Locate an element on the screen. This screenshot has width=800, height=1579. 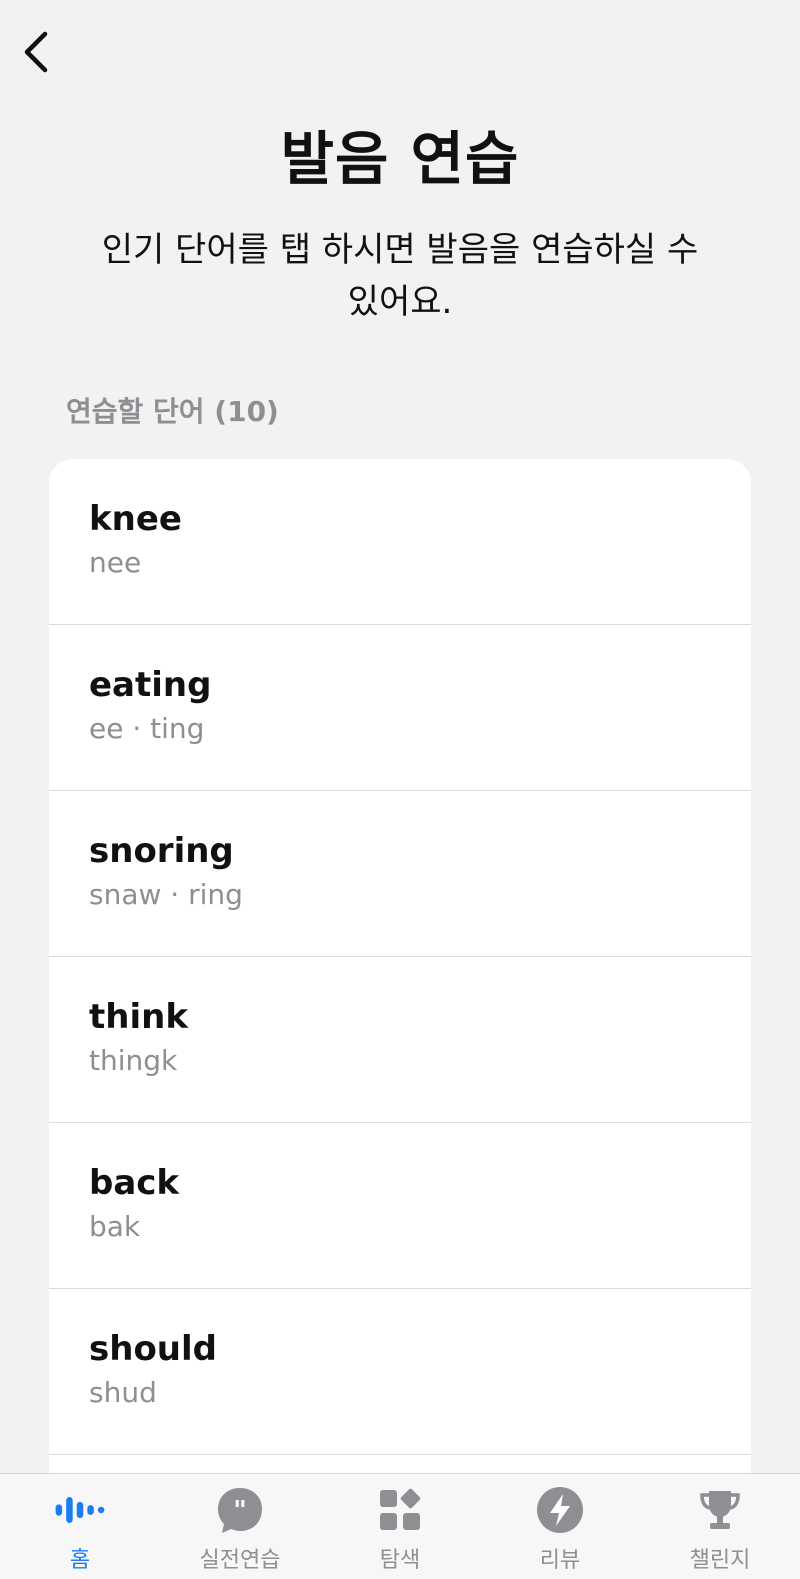
grid-icon is located at coordinates (400, 1510).